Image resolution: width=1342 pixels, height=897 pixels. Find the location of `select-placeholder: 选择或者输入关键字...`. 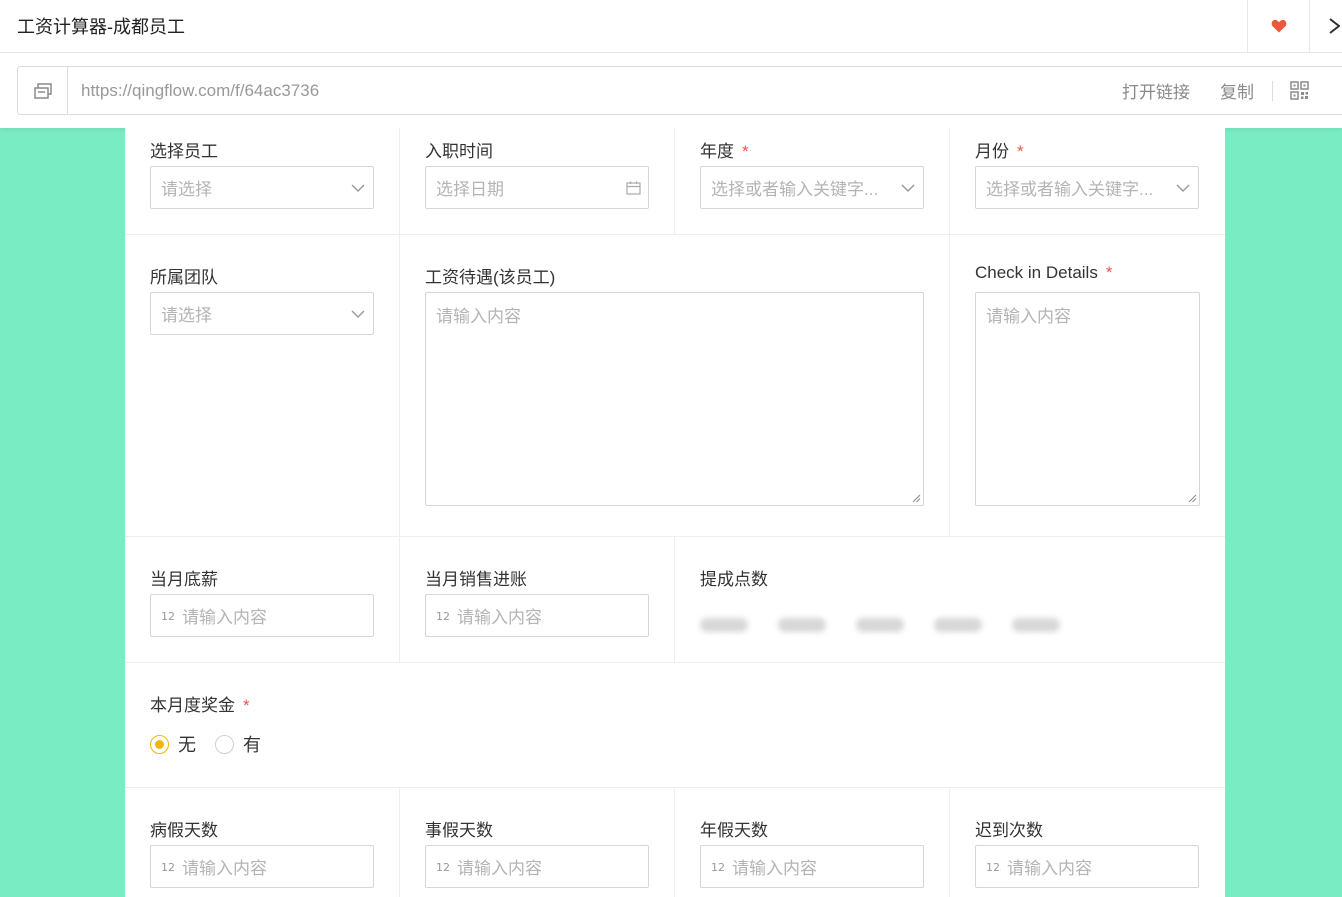

select-placeholder: 选择或者输入关键字... is located at coordinates (795, 189).